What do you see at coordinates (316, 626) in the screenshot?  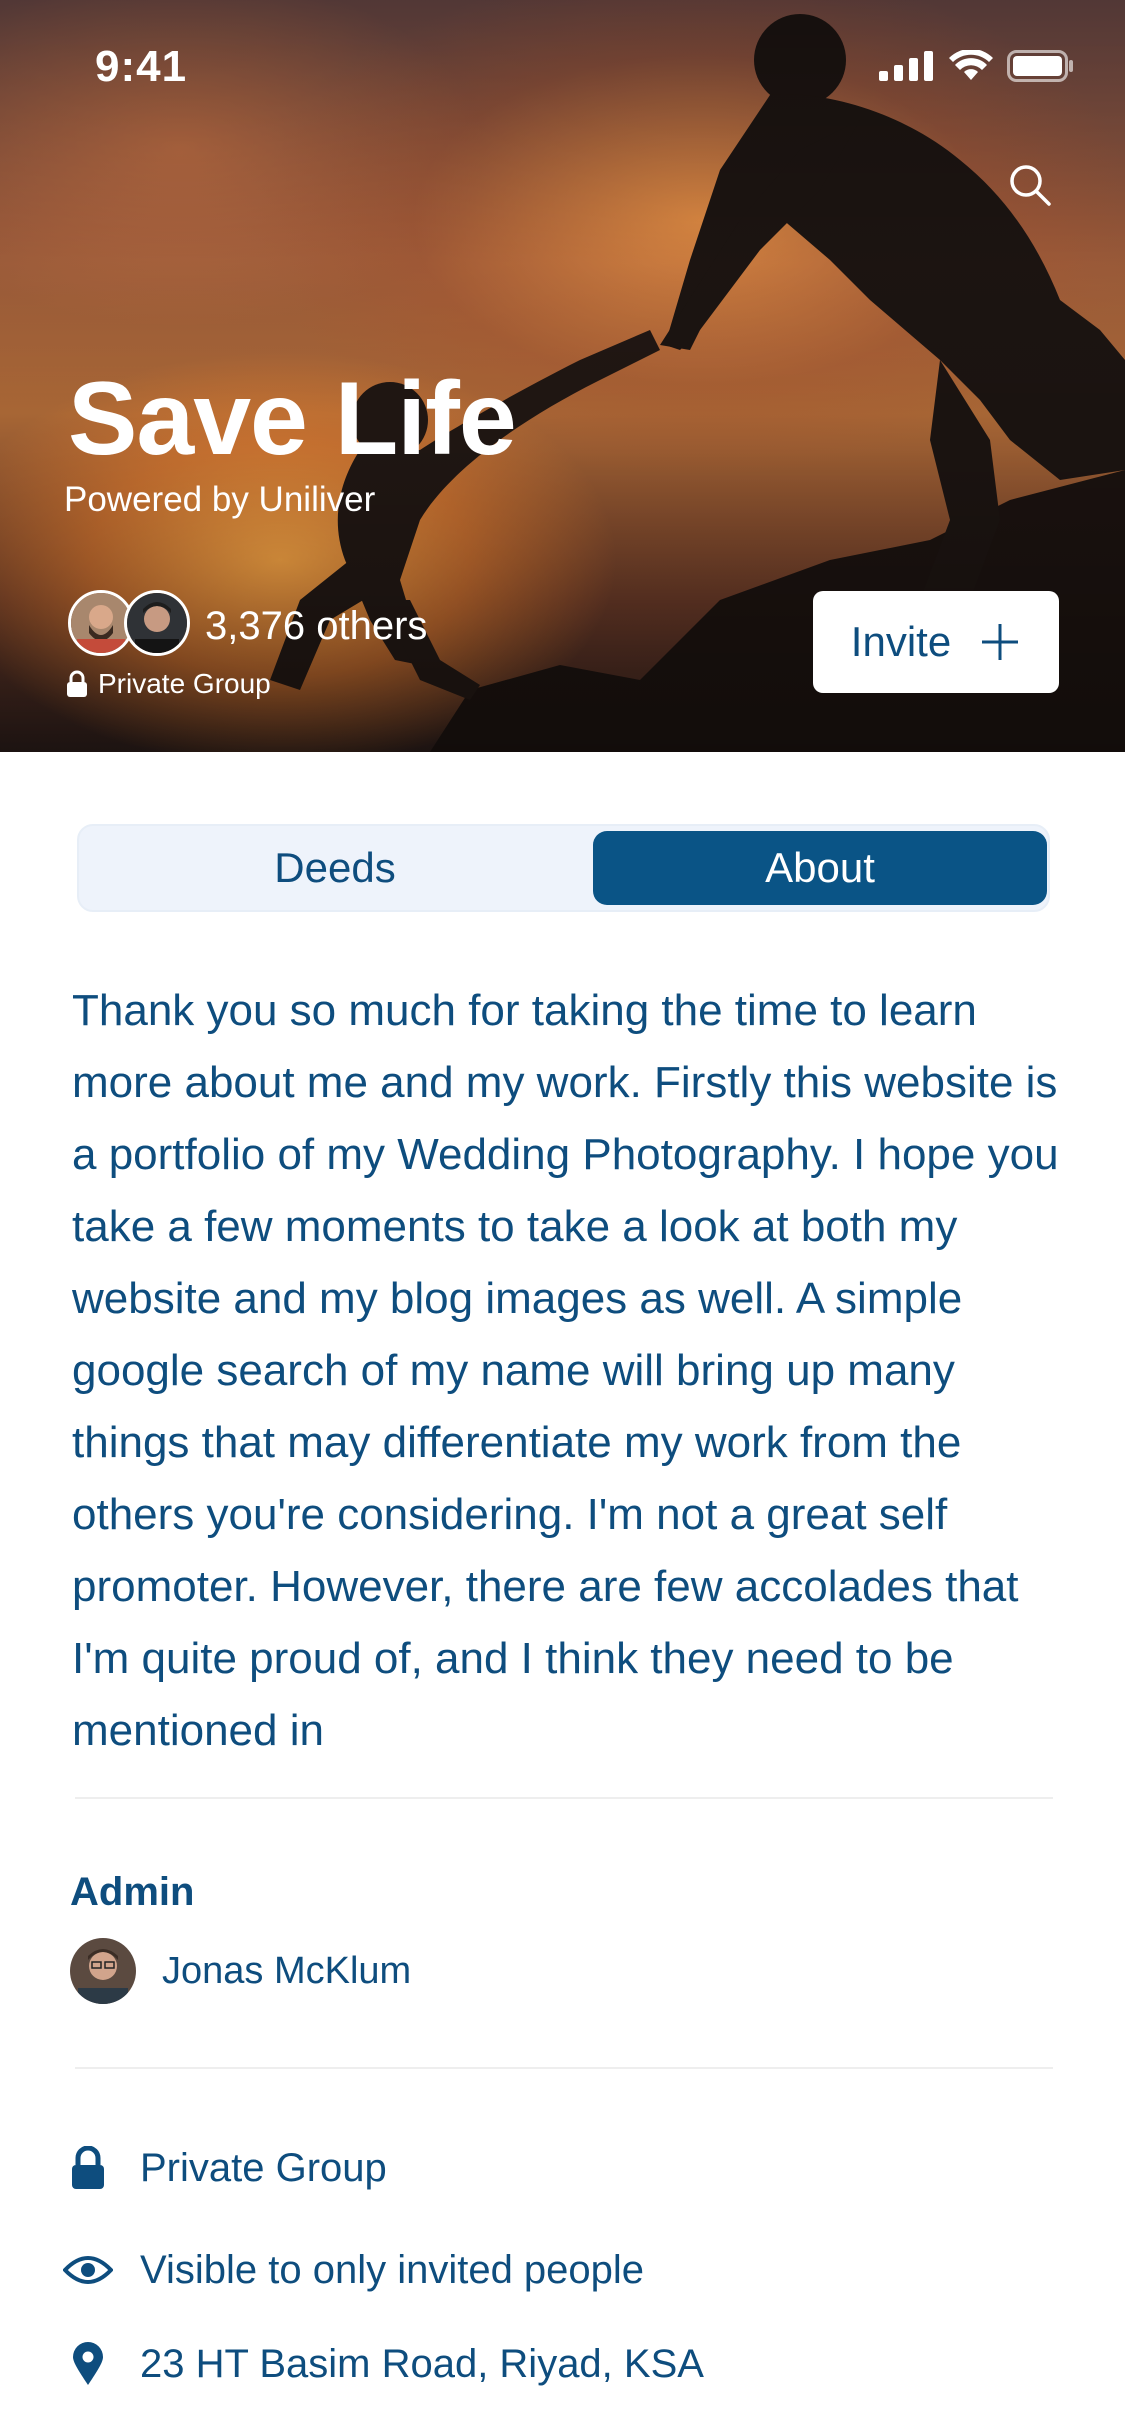 I see `members-count: 3,376 others` at bounding box center [316, 626].